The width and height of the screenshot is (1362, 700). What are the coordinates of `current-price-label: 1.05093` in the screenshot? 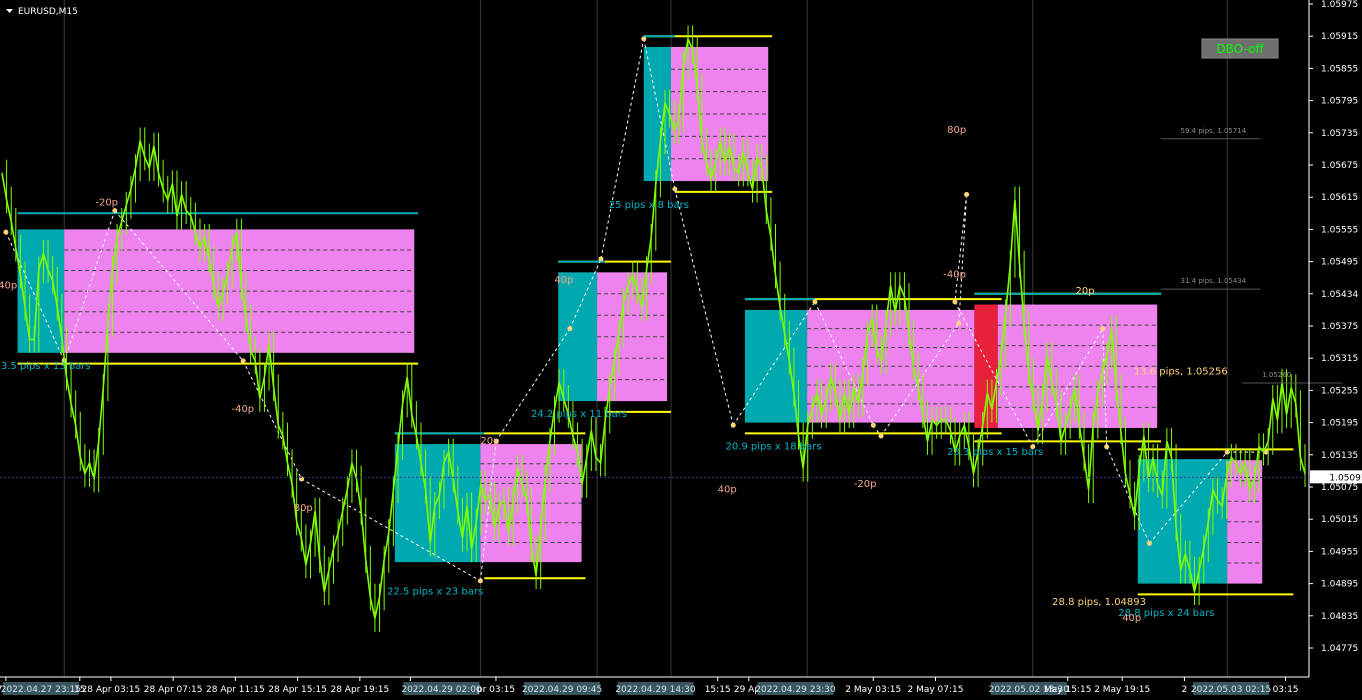 It's located at (1345, 478).